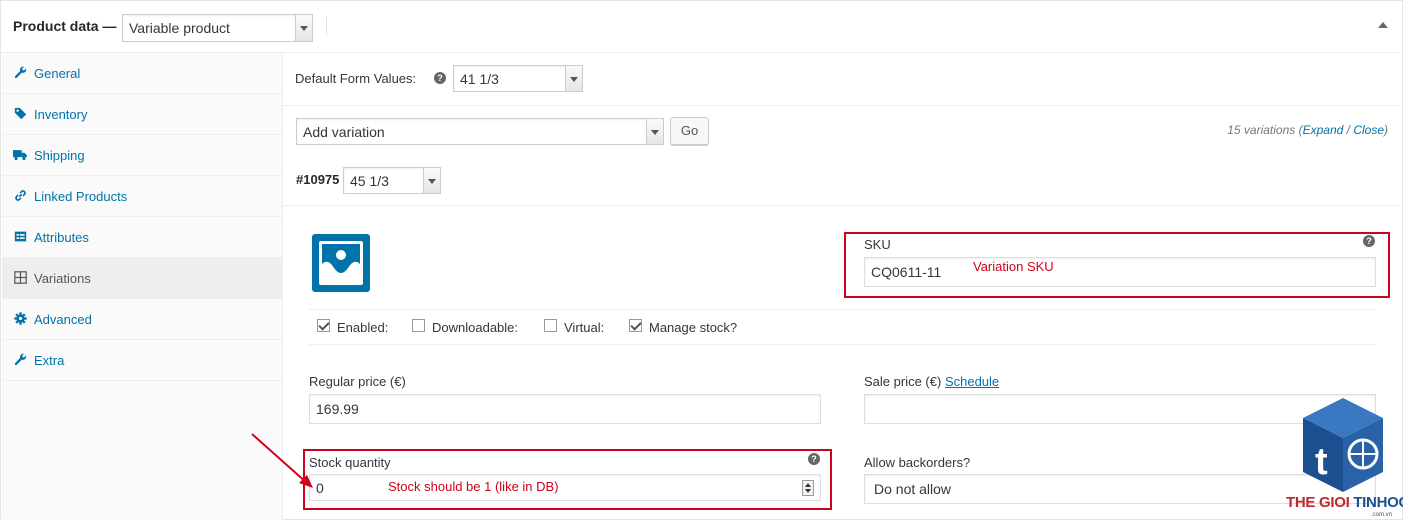 The width and height of the screenshot is (1403, 520). What do you see at coordinates (179, 28) in the screenshot?
I see `product-type-value: Variable product` at bounding box center [179, 28].